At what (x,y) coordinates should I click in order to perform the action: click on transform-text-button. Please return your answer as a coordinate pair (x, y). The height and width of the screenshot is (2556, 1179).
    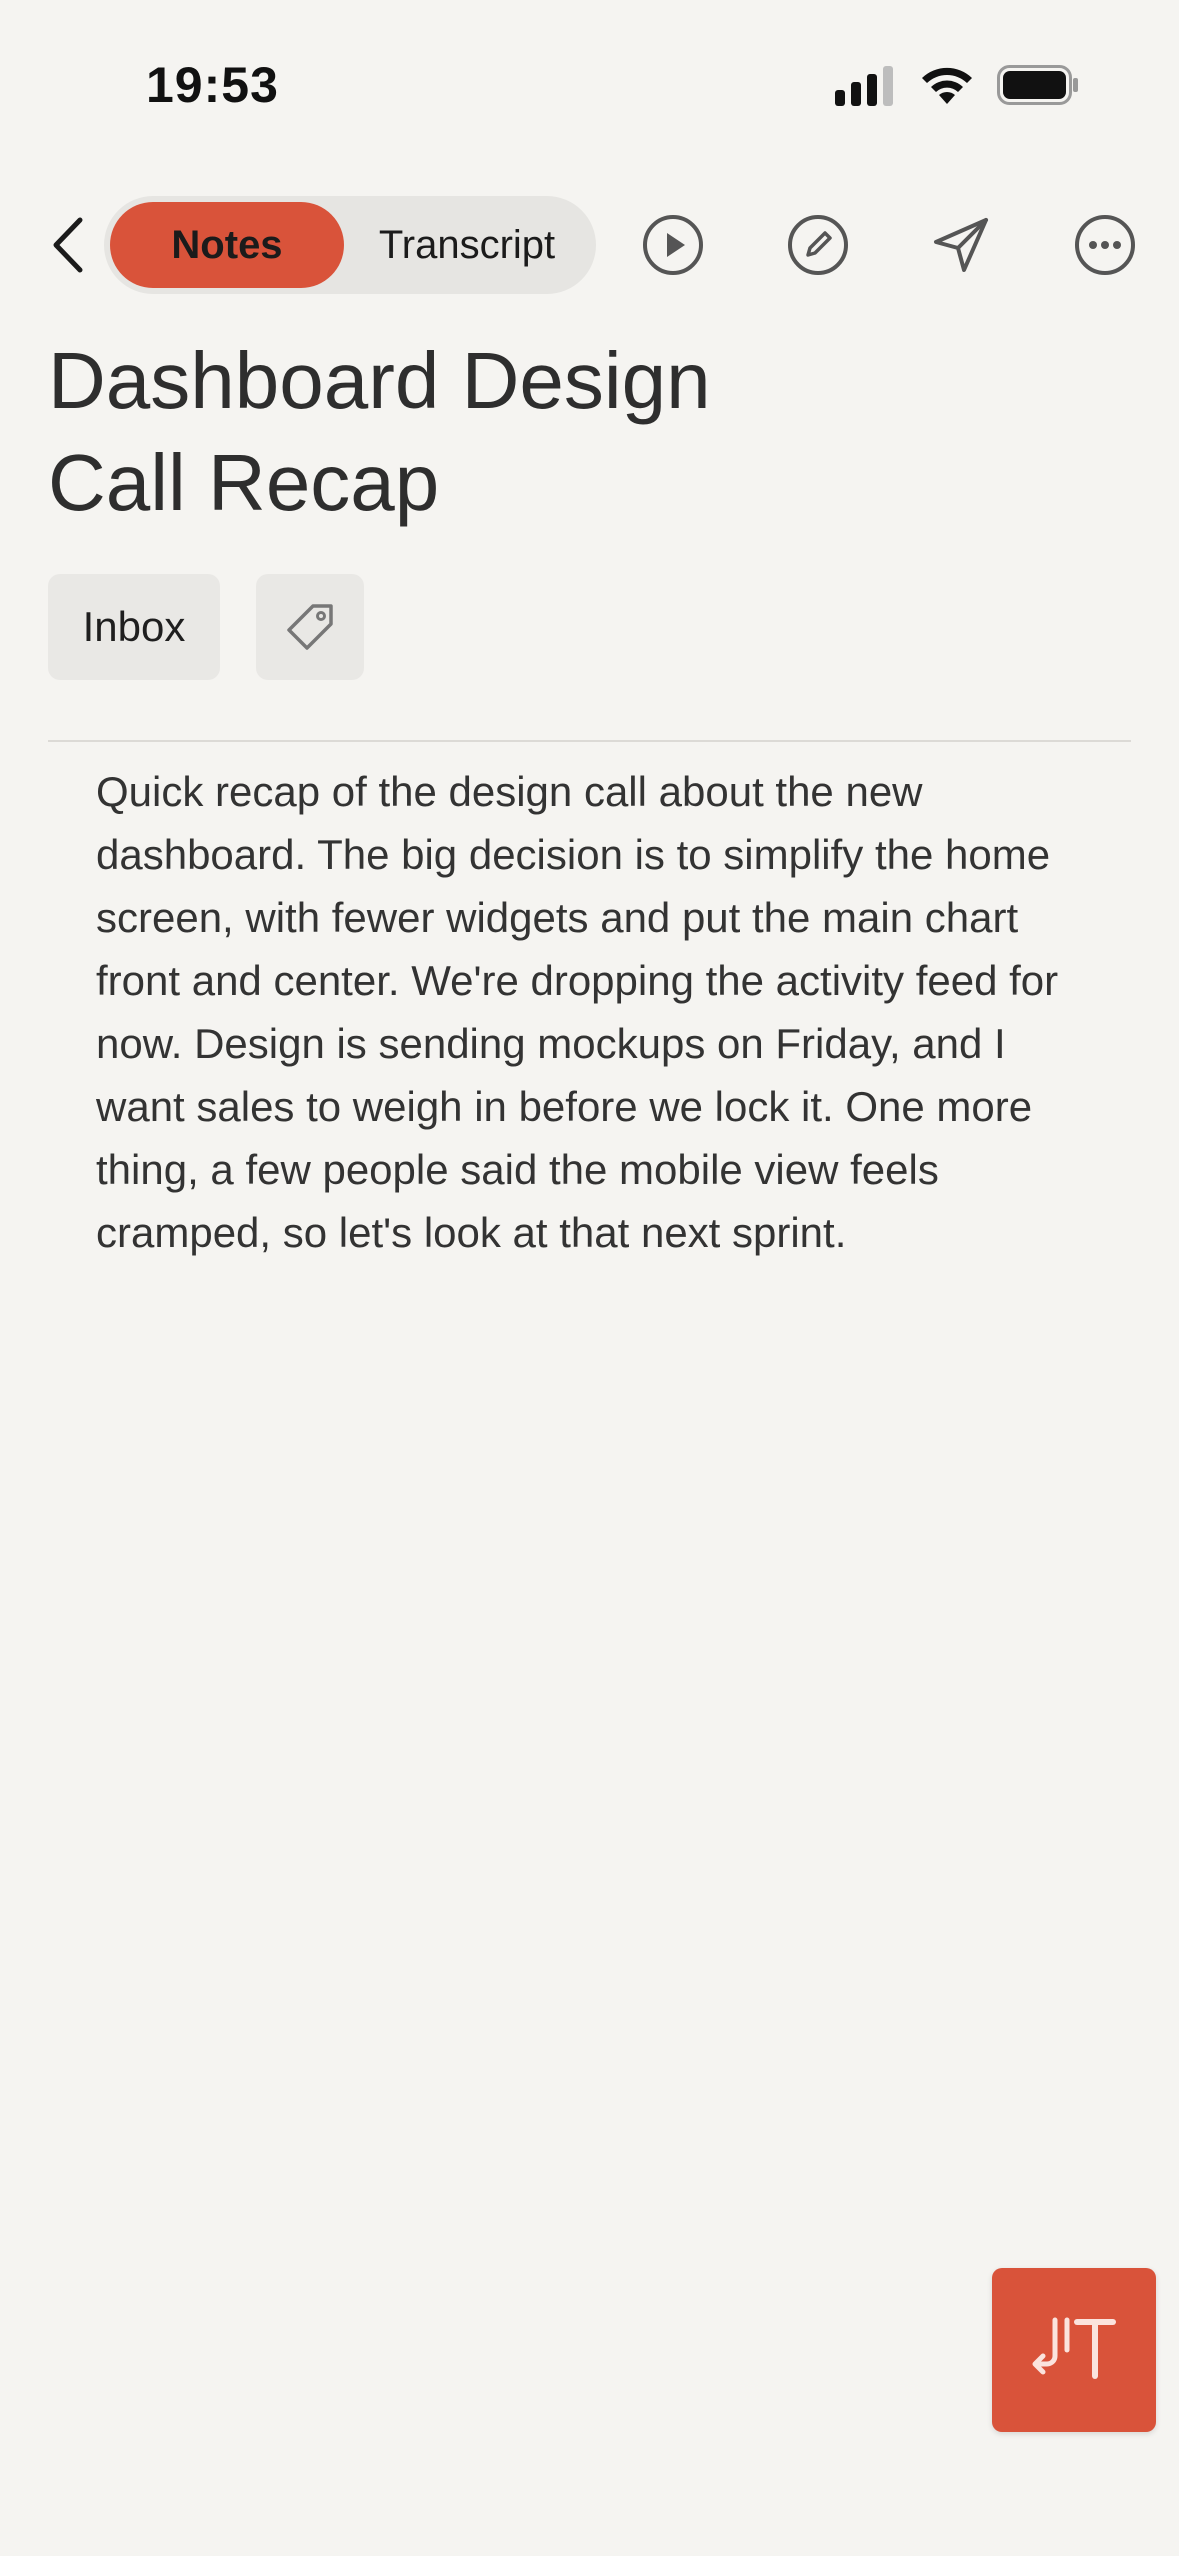
    Looking at the image, I should click on (1074, 2350).